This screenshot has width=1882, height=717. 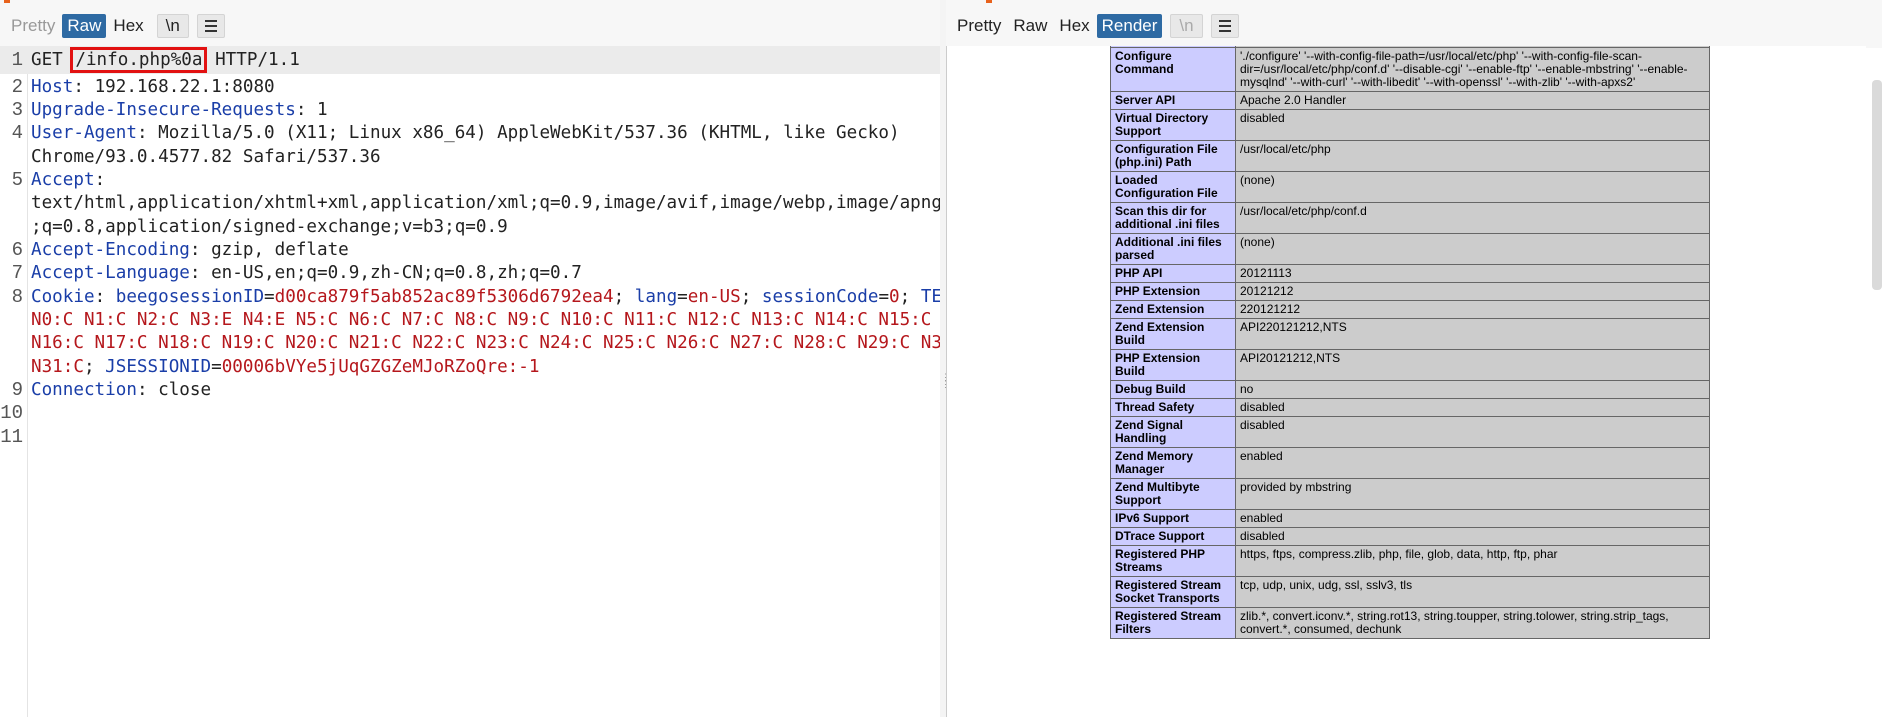 What do you see at coordinates (1173, 291) in the screenshot?
I see `table-key: PHP Extension` at bounding box center [1173, 291].